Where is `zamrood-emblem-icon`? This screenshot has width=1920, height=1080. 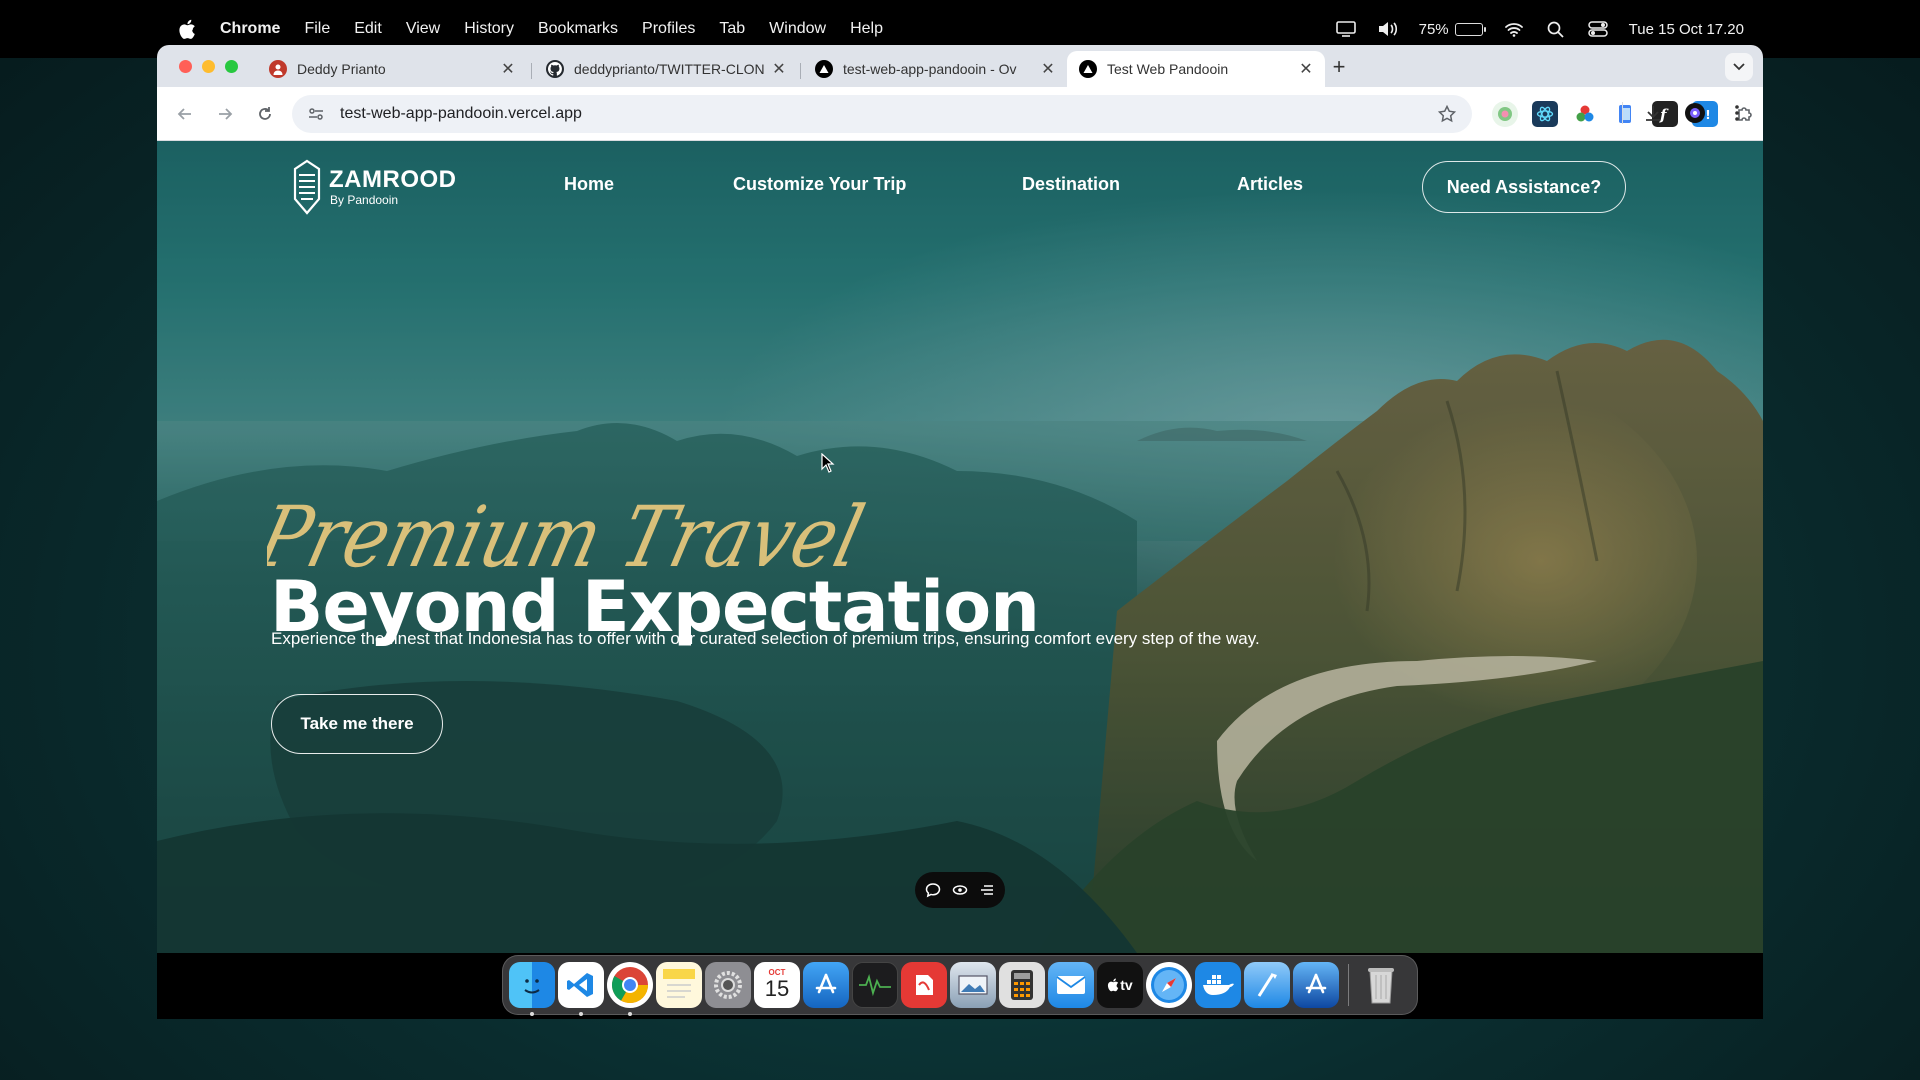 zamrood-emblem-icon is located at coordinates (307, 187).